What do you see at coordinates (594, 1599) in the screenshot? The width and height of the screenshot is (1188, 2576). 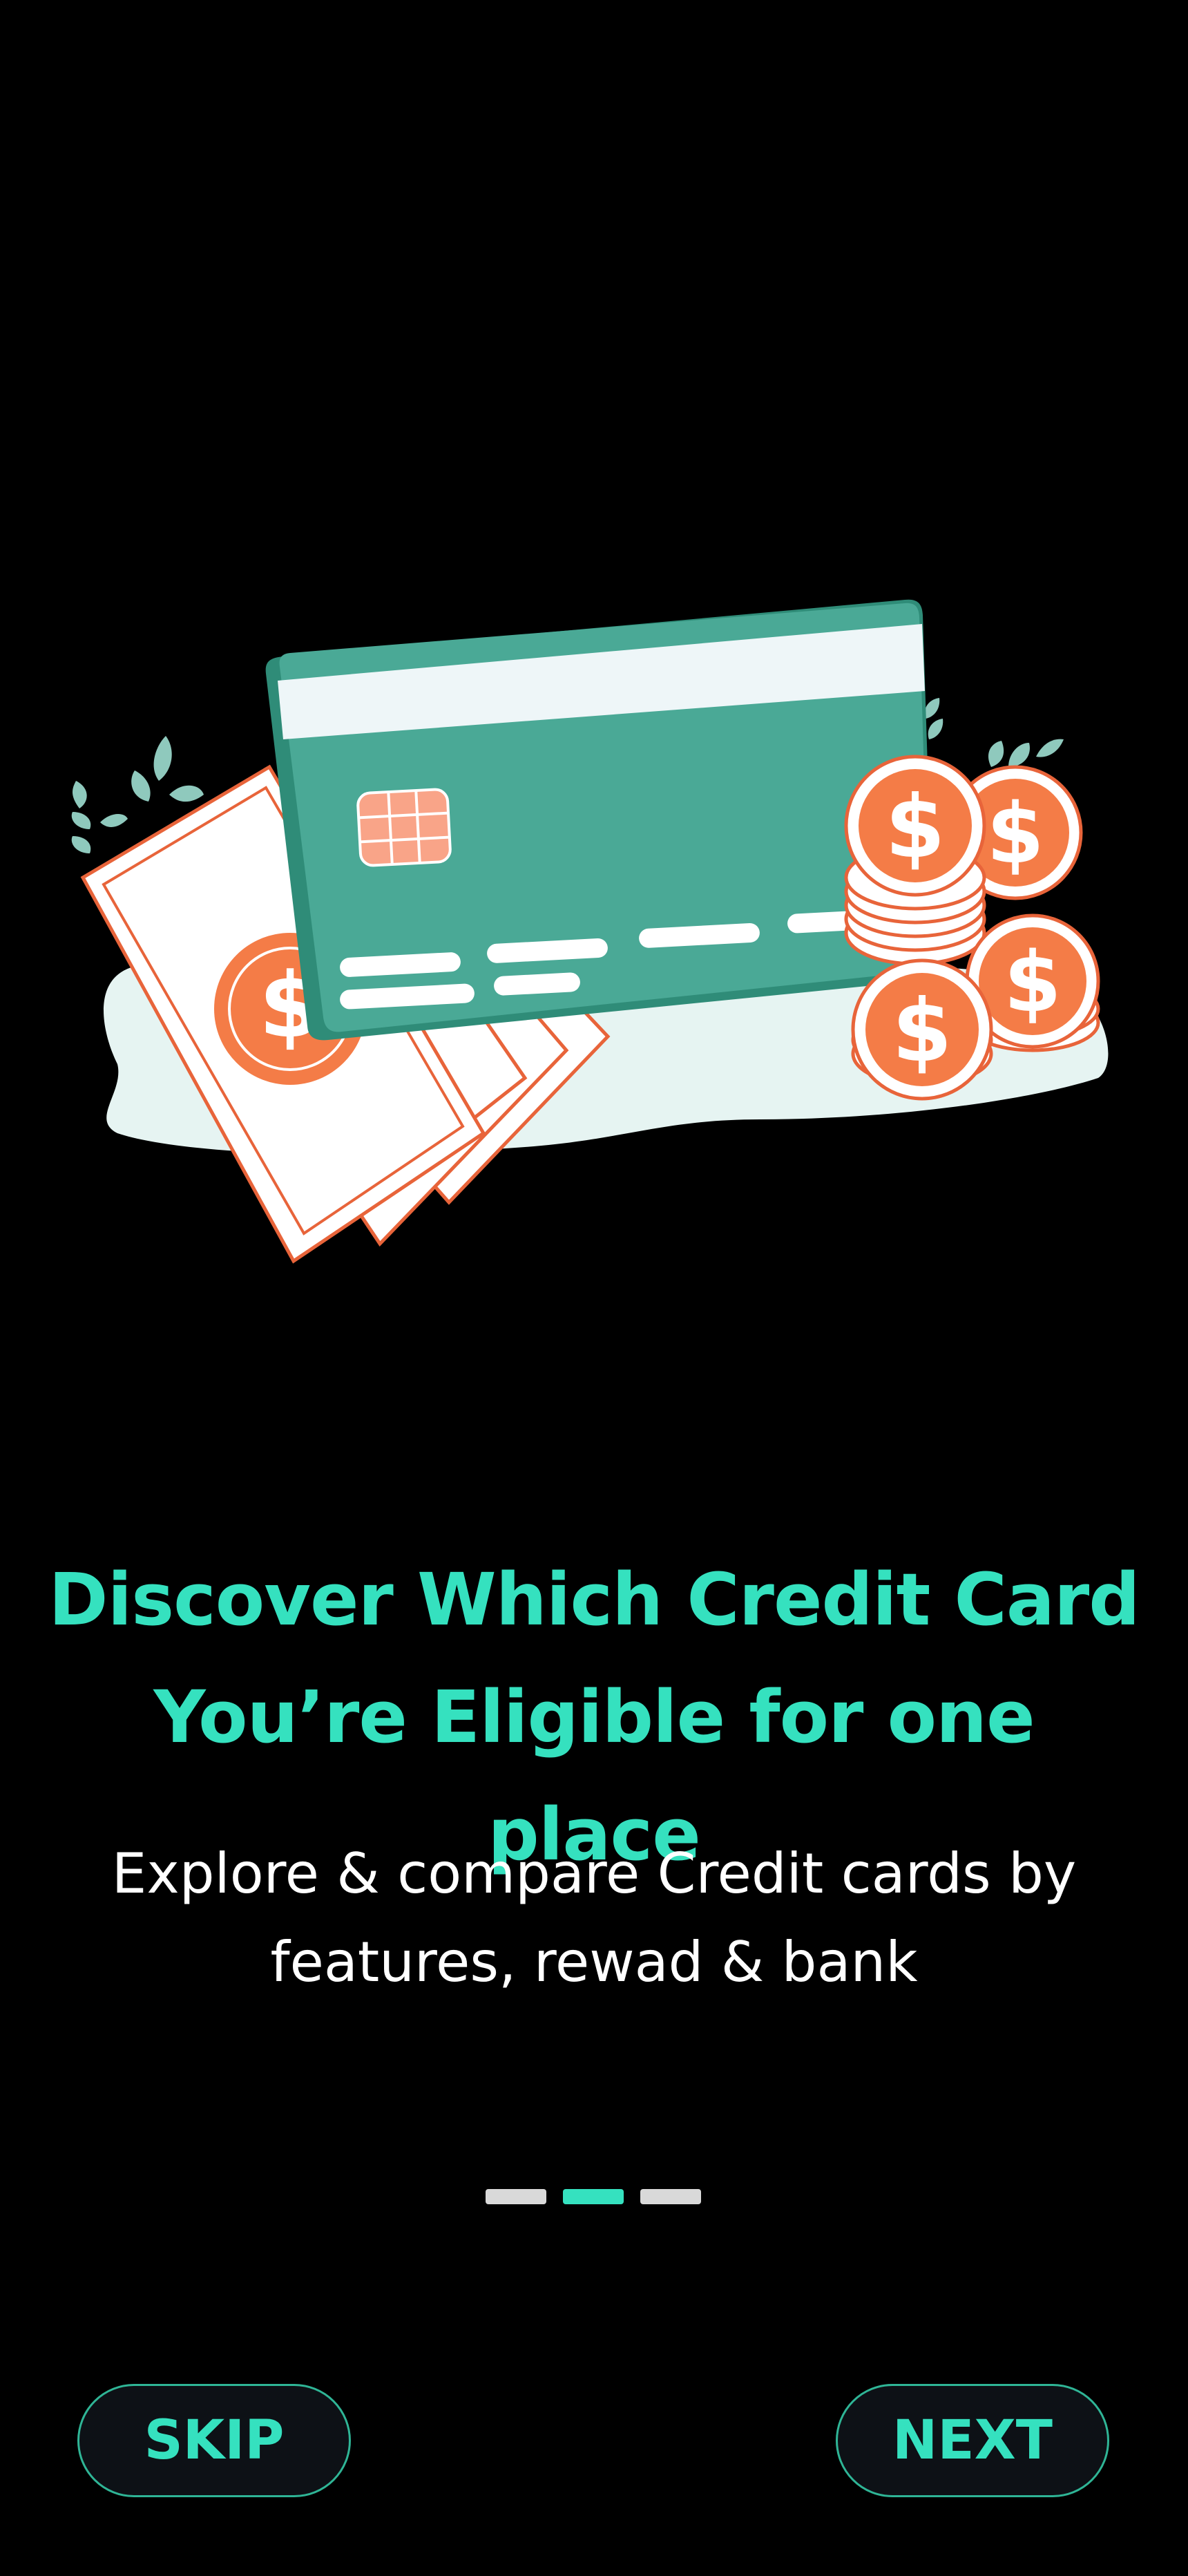 I see `title-line-1: Discover Which Credit Card` at bounding box center [594, 1599].